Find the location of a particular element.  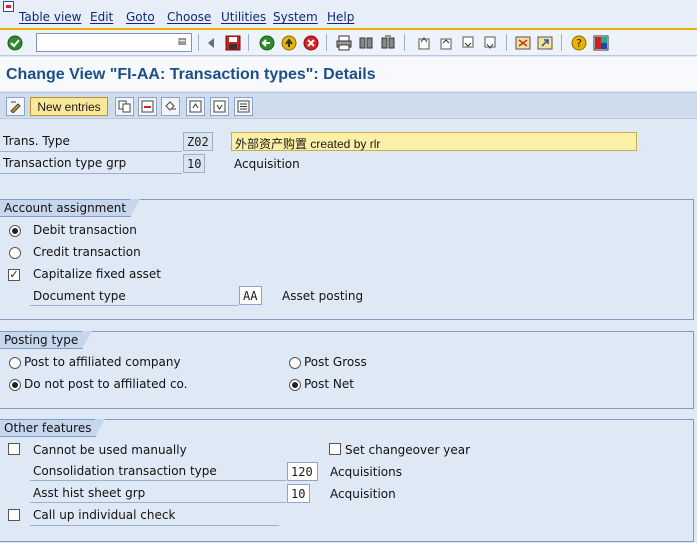

trans-type-field: Z02 is located at coordinates (198, 141).